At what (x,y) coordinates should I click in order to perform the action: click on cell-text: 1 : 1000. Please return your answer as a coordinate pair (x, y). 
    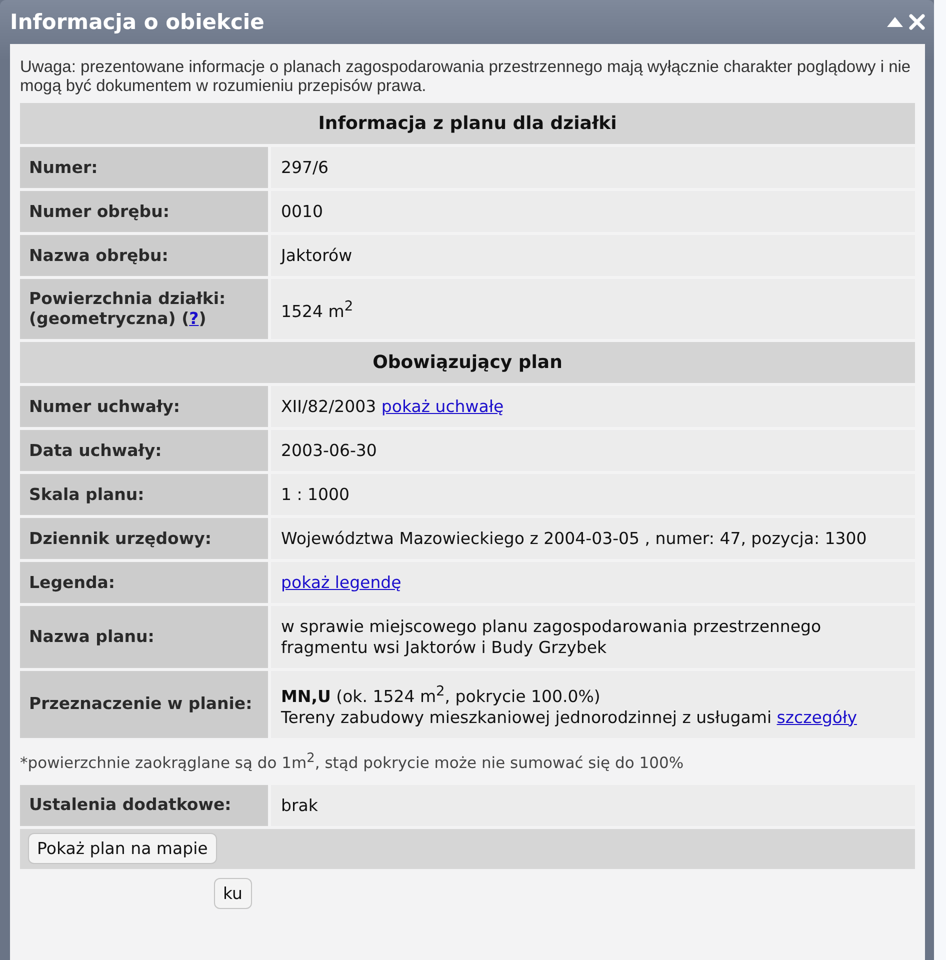
    Looking at the image, I should click on (315, 494).